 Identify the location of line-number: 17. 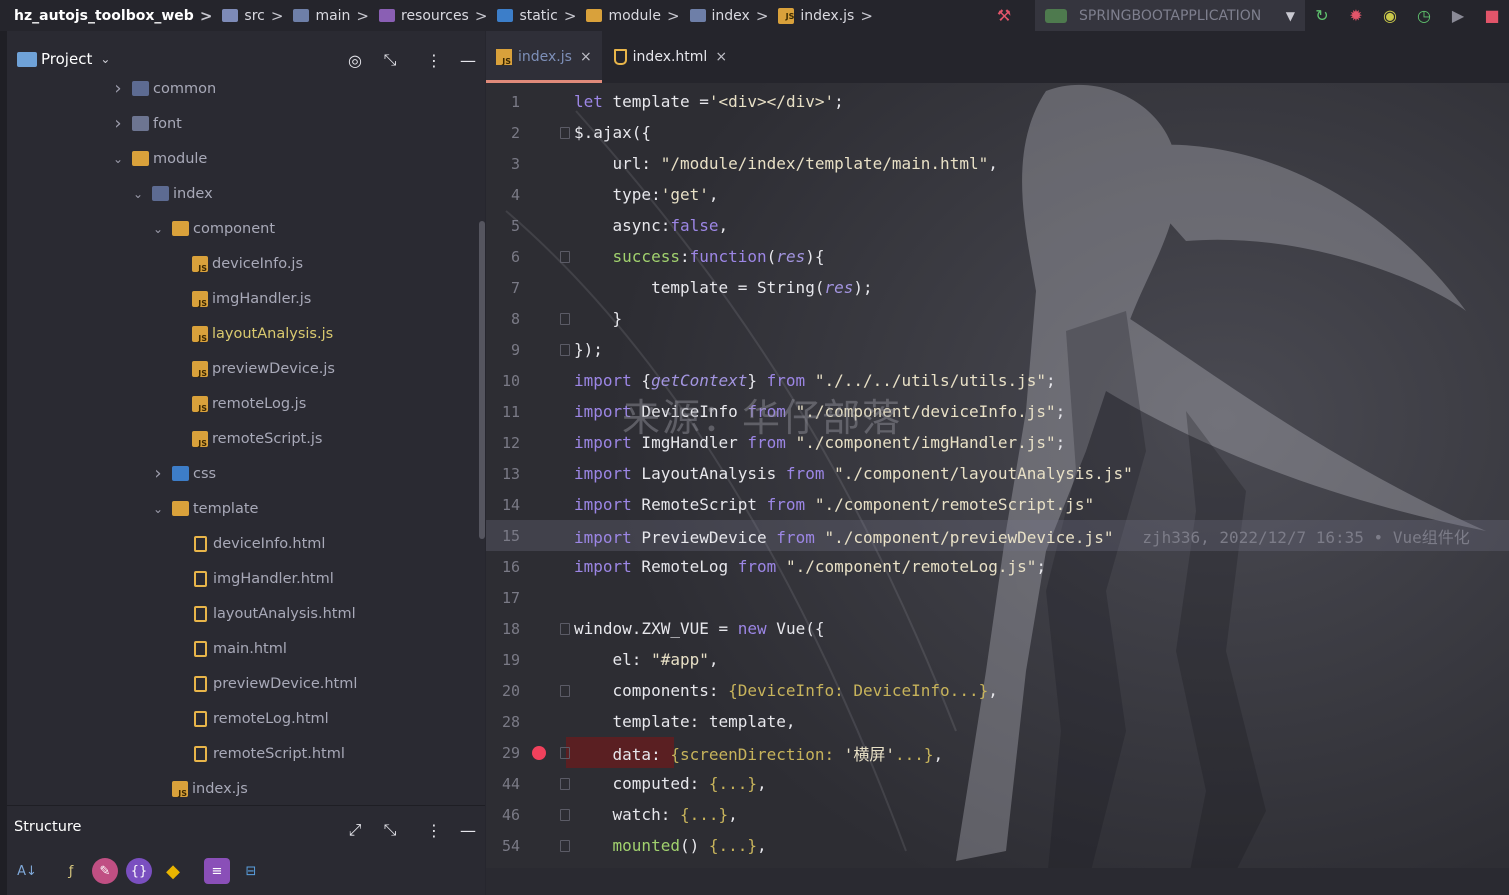
(503, 598).